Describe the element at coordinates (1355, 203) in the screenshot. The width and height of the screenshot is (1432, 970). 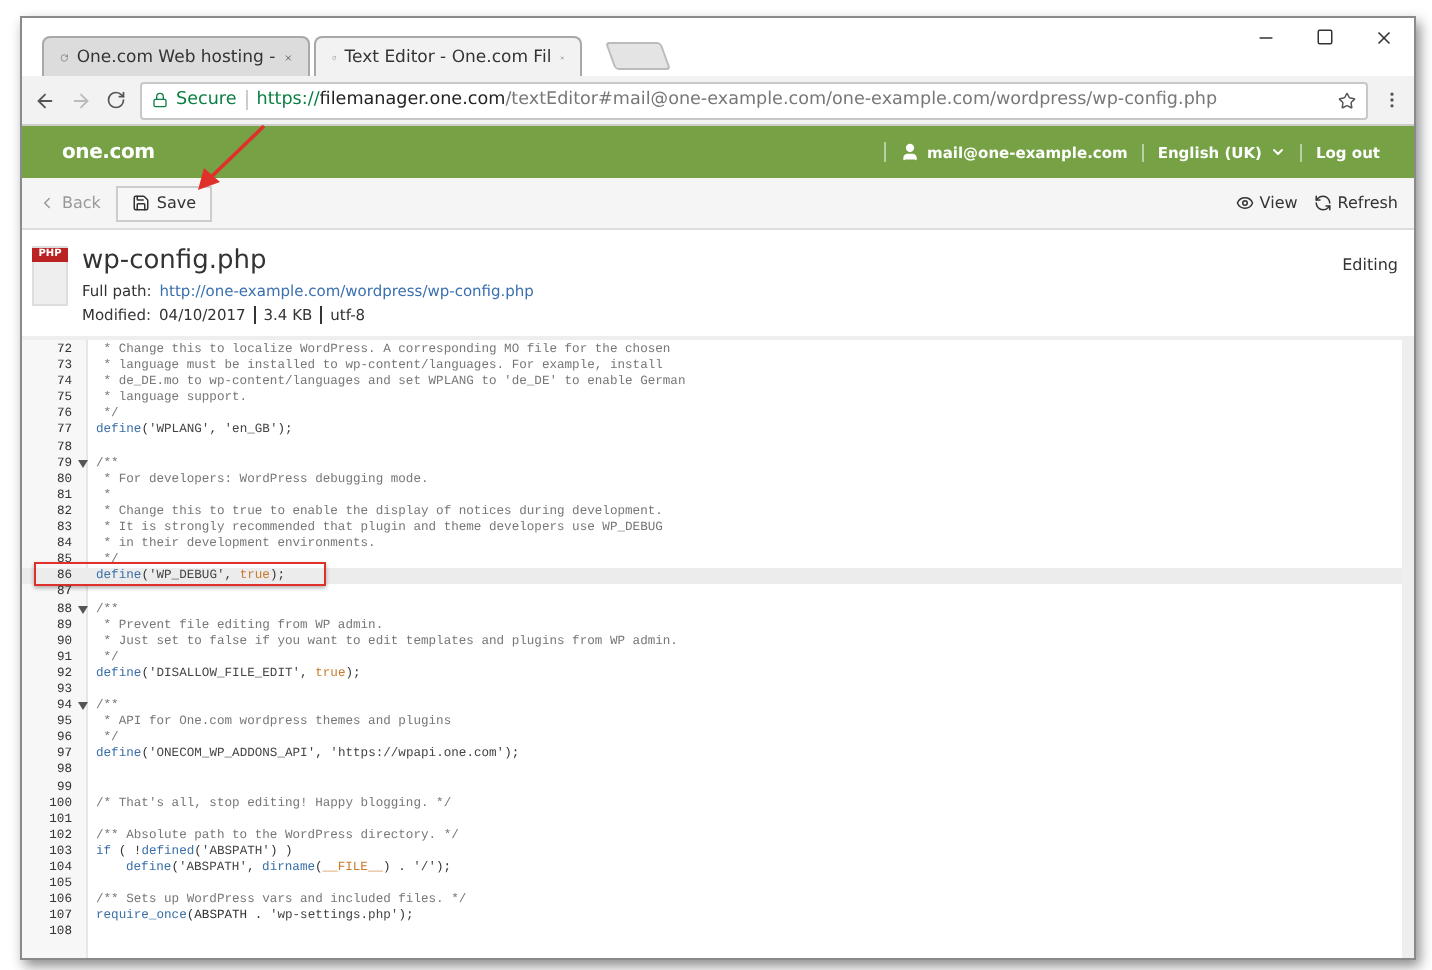
I see `refresh-button: Refresh` at that location.